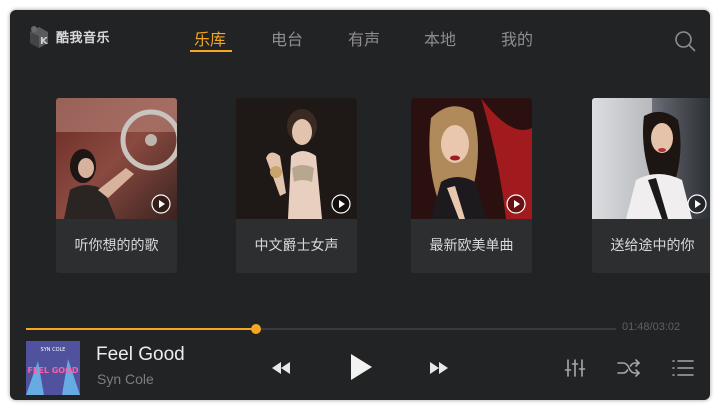 The height and width of the screenshot is (410, 720). Describe the element at coordinates (210, 38) in the screenshot. I see `tab-music-library: 乐库` at that location.